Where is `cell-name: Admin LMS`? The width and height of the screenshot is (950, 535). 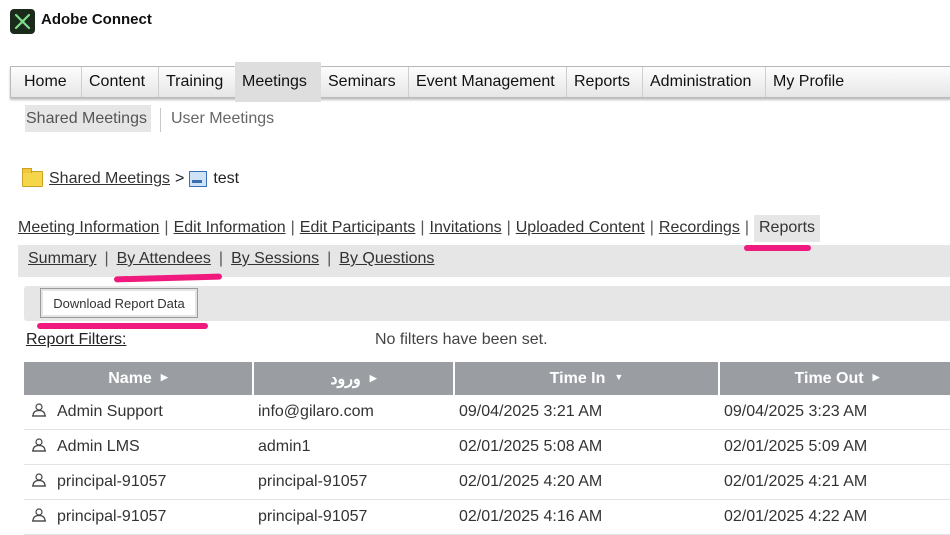 cell-name: Admin LMS is located at coordinates (138, 447).